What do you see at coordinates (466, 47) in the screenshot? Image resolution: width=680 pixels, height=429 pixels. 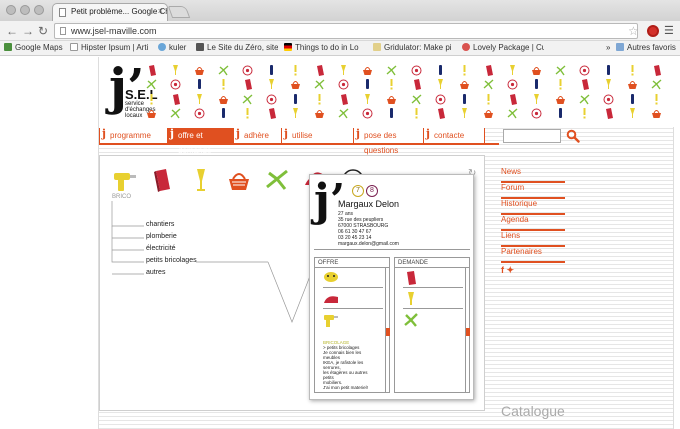 I see `heart-icon` at bounding box center [466, 47].